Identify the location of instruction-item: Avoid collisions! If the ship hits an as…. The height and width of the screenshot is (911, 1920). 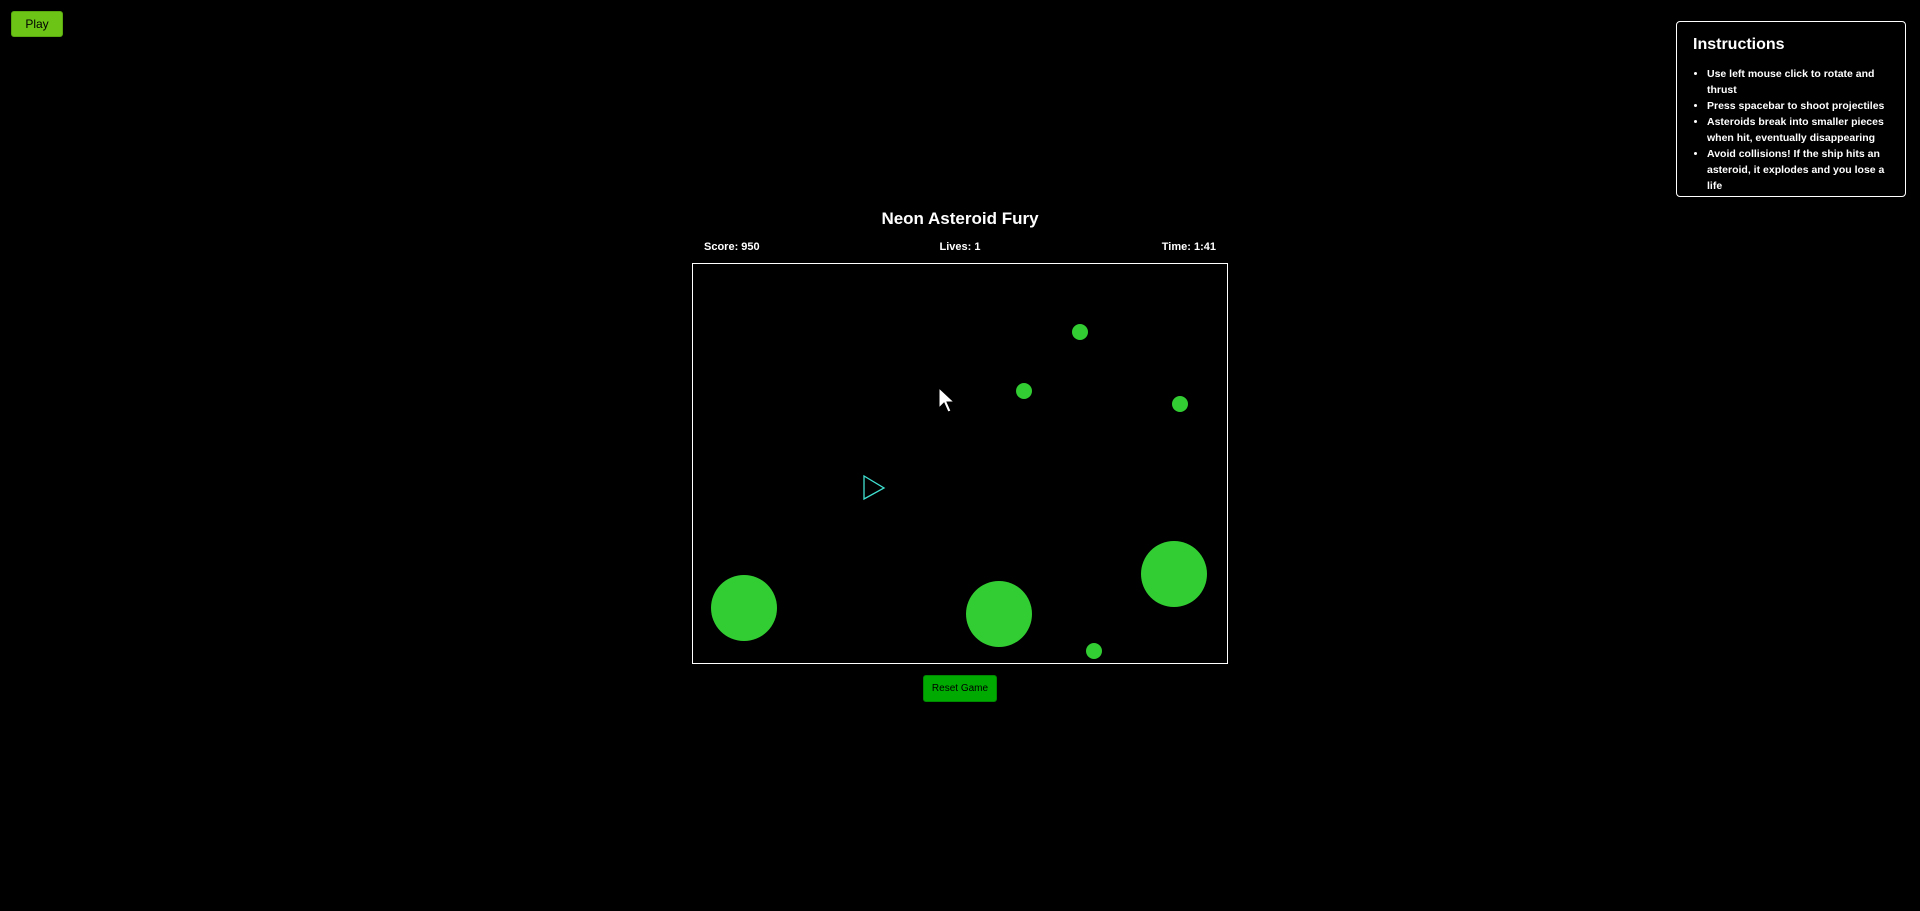
(1800, 170).